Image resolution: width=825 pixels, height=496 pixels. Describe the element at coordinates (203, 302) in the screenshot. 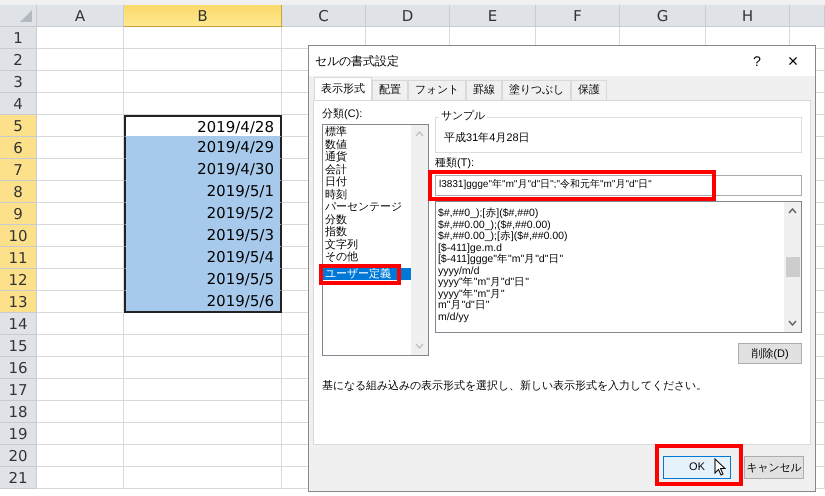

I see `date-cell: 2019/5/6` at that location.